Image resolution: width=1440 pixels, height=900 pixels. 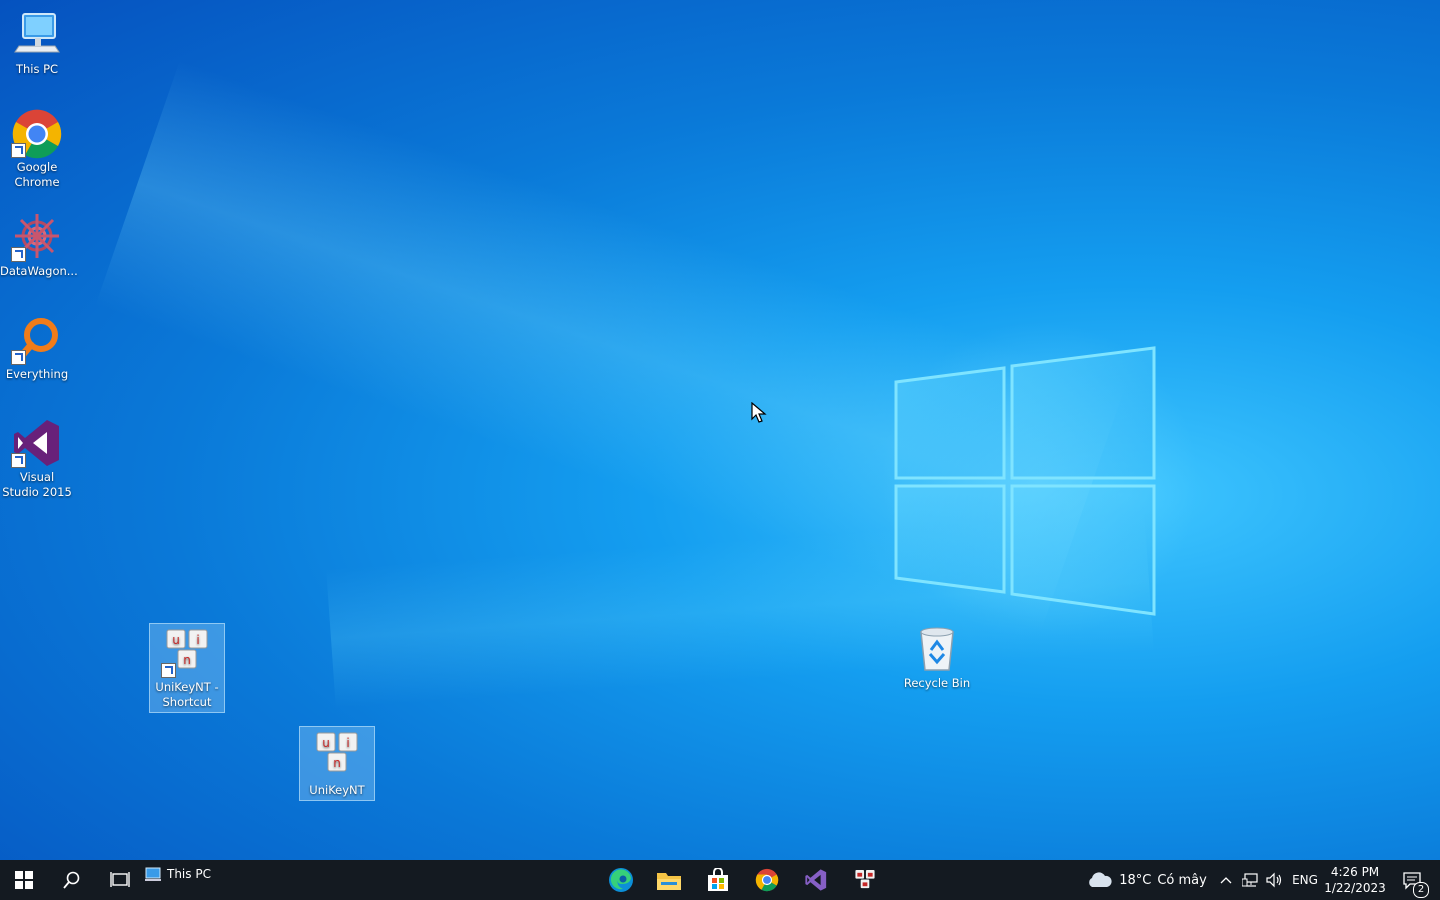 I want to click on magnifier-icon, so click(x=37, y=340).